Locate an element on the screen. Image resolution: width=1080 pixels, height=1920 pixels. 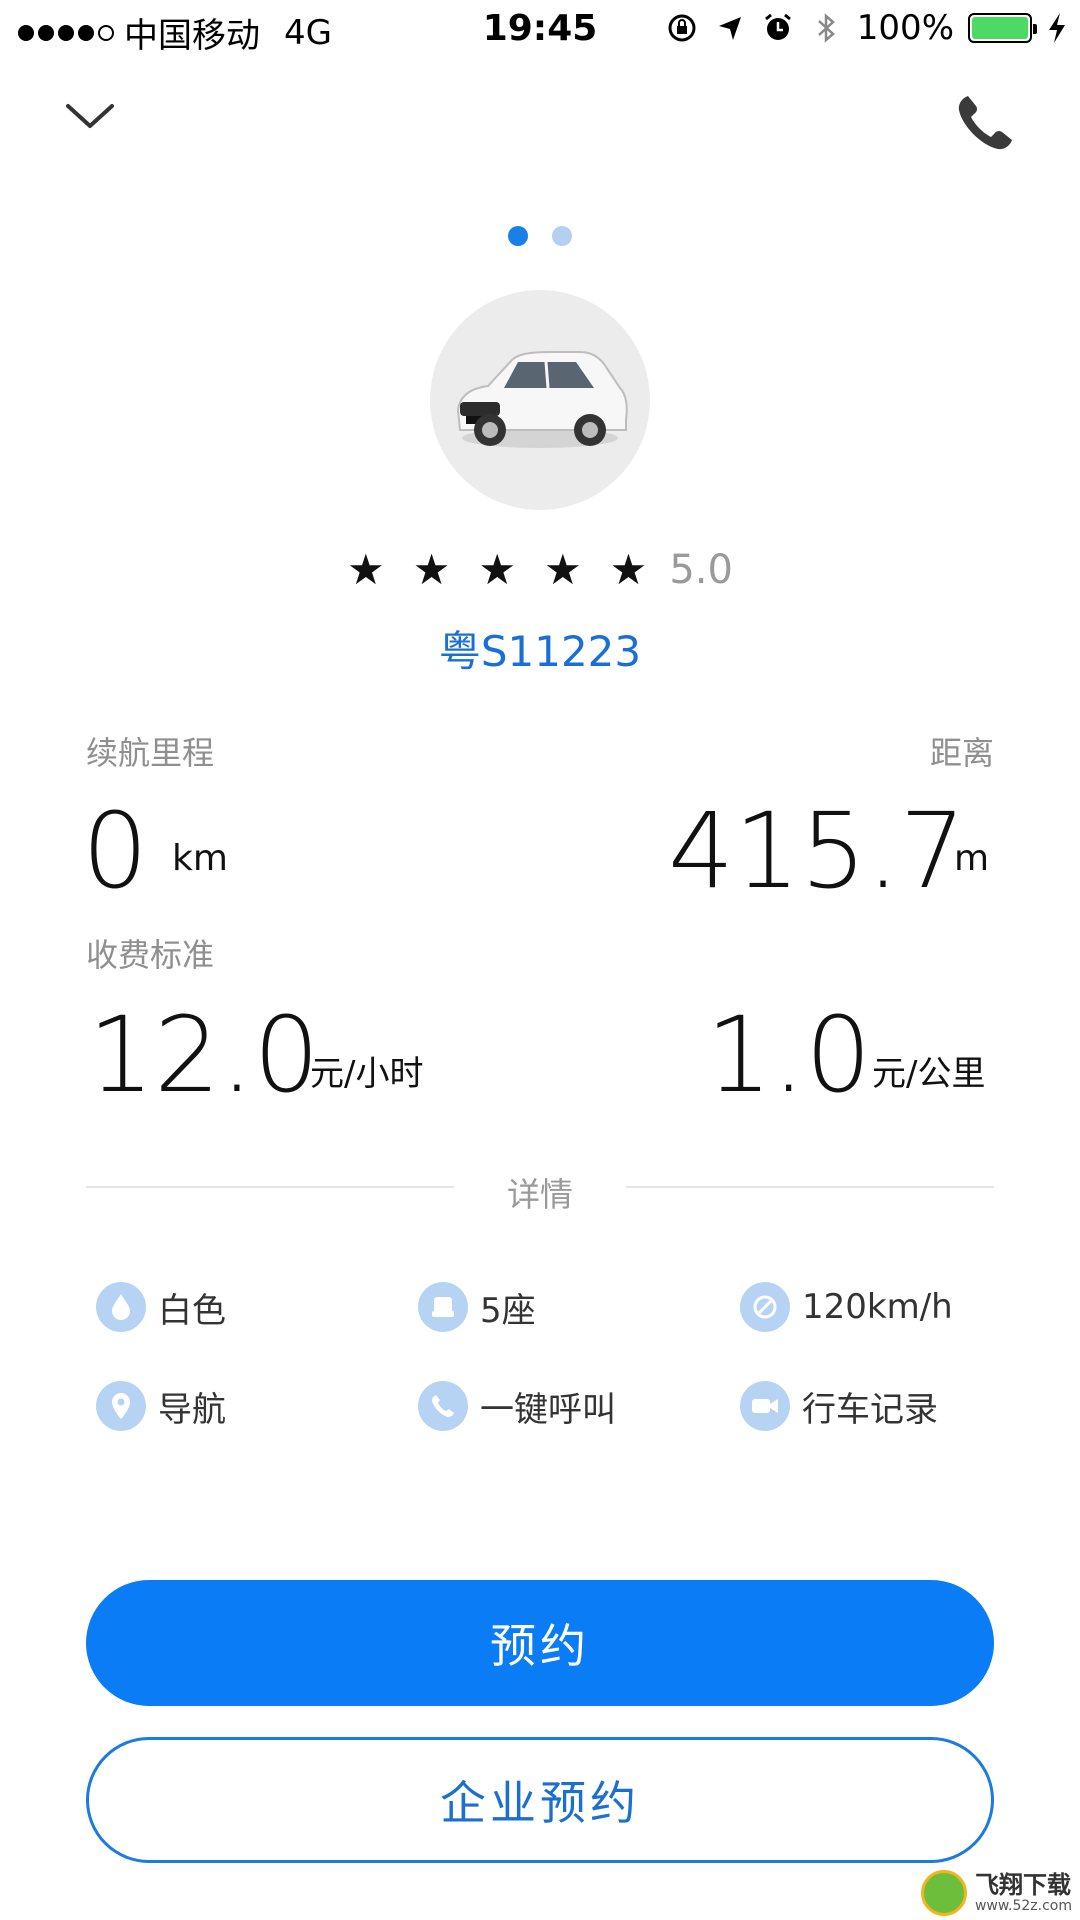
watermark-logo-icon is located at coordinates (943, 1893).